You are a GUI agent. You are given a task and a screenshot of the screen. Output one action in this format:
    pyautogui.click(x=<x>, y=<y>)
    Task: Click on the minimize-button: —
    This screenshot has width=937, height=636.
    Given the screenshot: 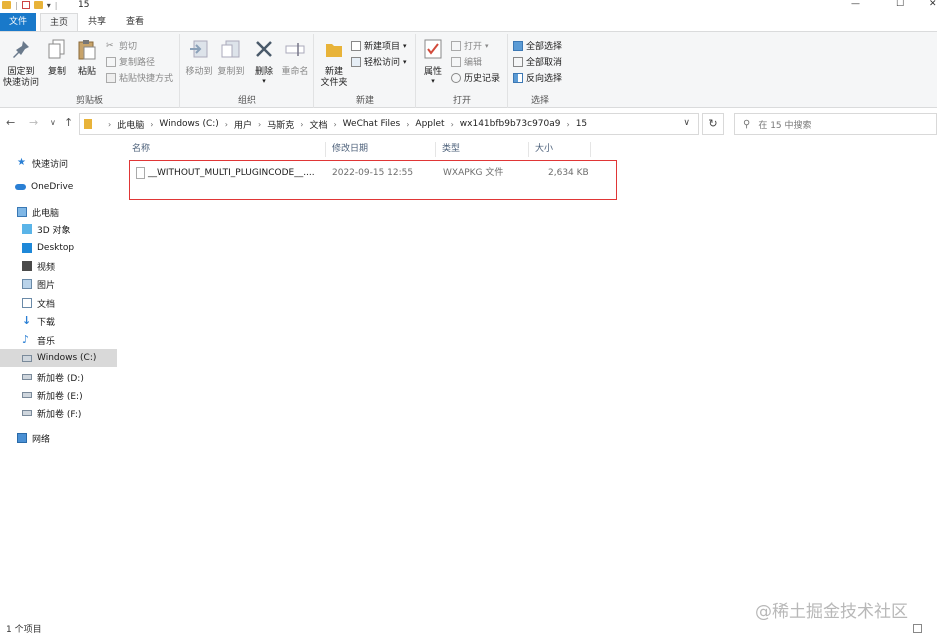 What is the action you would take?
    pyautogui.click(x=855, y=5)
    